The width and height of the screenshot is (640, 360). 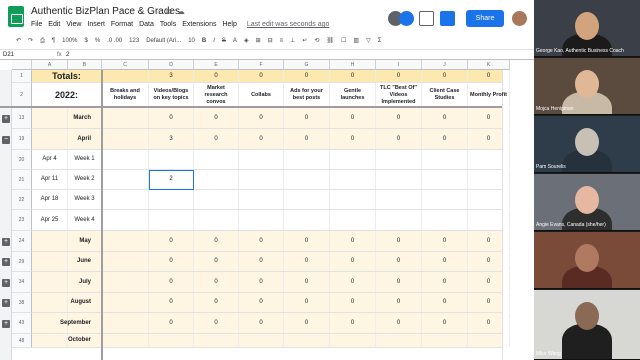 What do you see at coordinates (50, 220) in the screenshot?
I see `date-cell: Apr 25` at bounding box center [50, 220].